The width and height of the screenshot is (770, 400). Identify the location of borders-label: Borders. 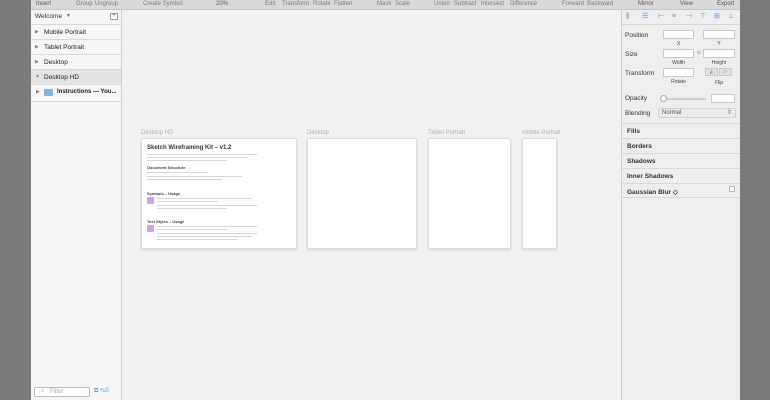
(639, 146).